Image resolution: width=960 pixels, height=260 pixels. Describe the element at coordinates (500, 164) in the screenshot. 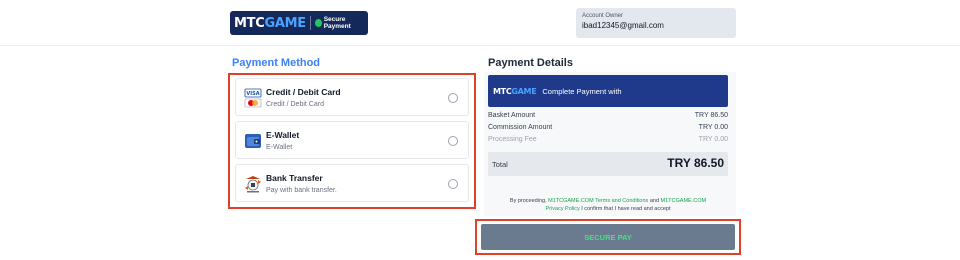

I see `total-label: Total` at that location.